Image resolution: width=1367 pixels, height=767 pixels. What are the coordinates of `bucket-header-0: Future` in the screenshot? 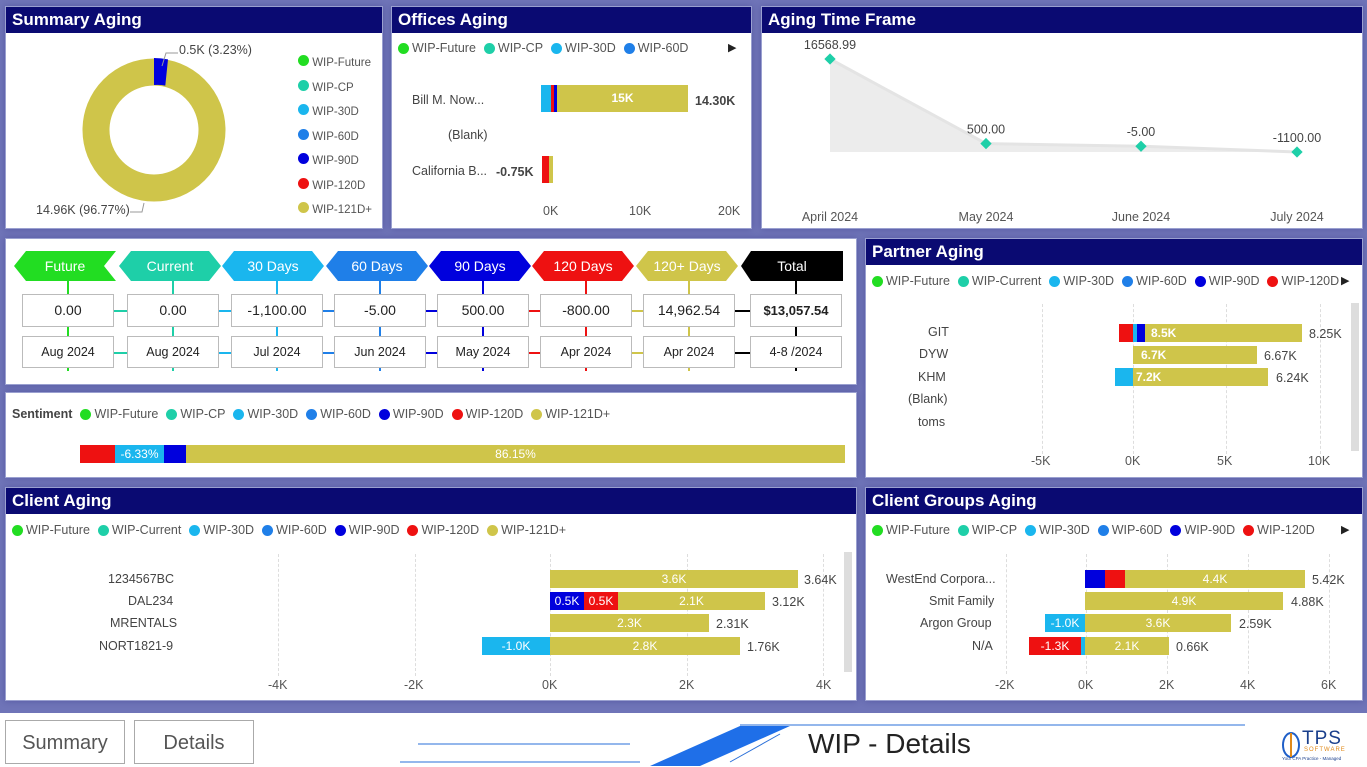 It's located at (65, 266).